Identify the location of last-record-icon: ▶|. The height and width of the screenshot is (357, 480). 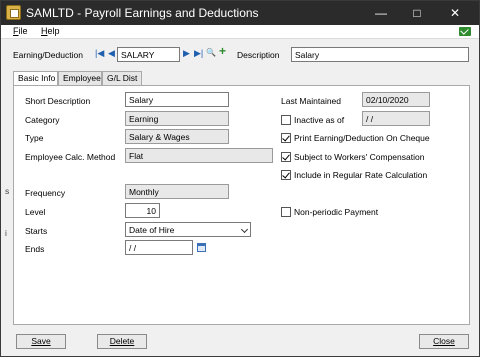
(198, 53).